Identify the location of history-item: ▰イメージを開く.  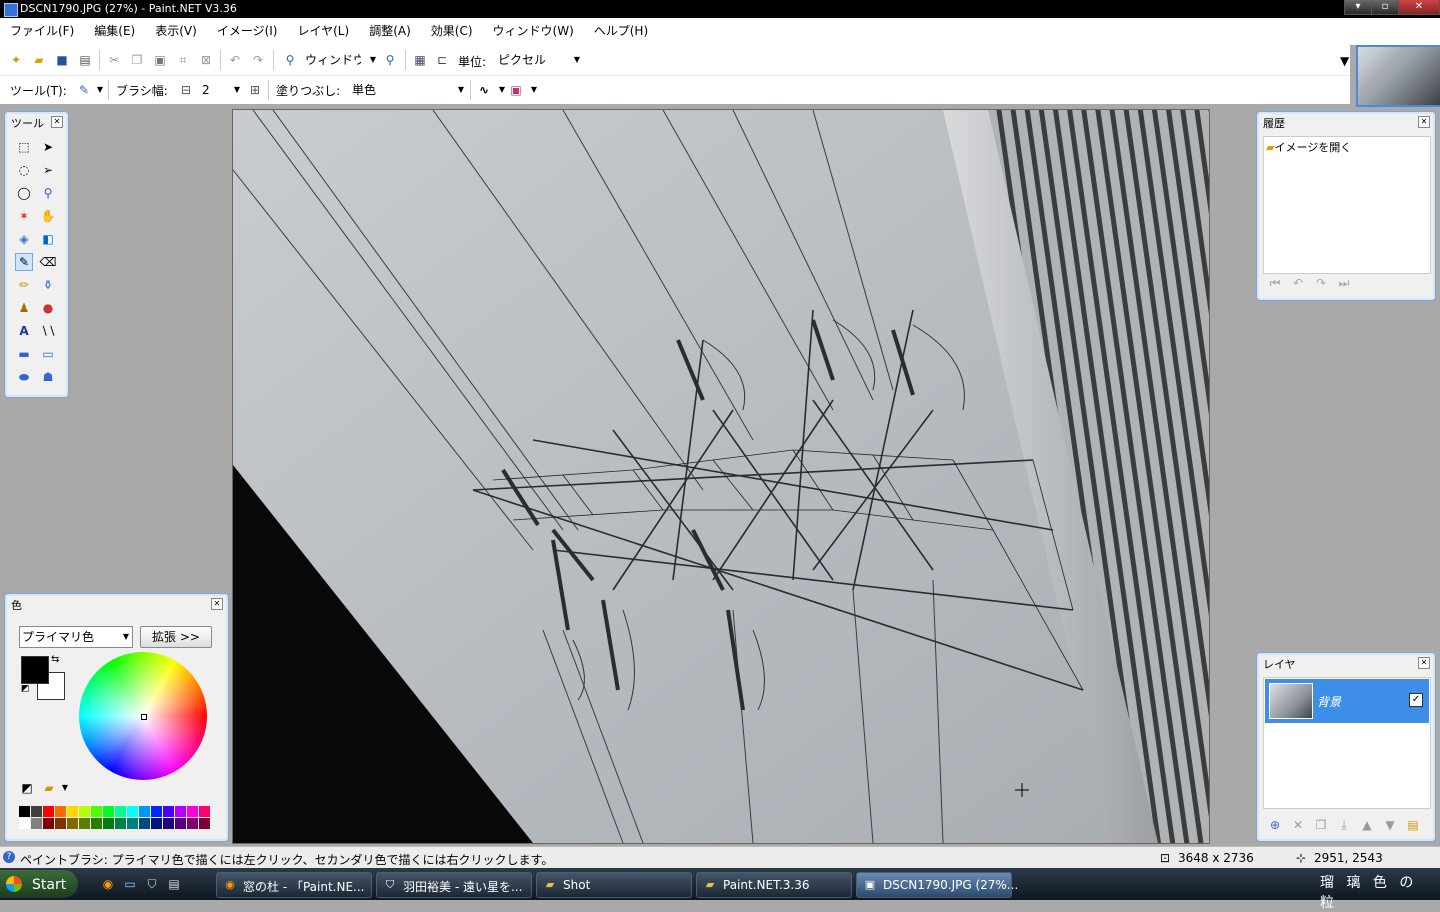
(1308, 147).